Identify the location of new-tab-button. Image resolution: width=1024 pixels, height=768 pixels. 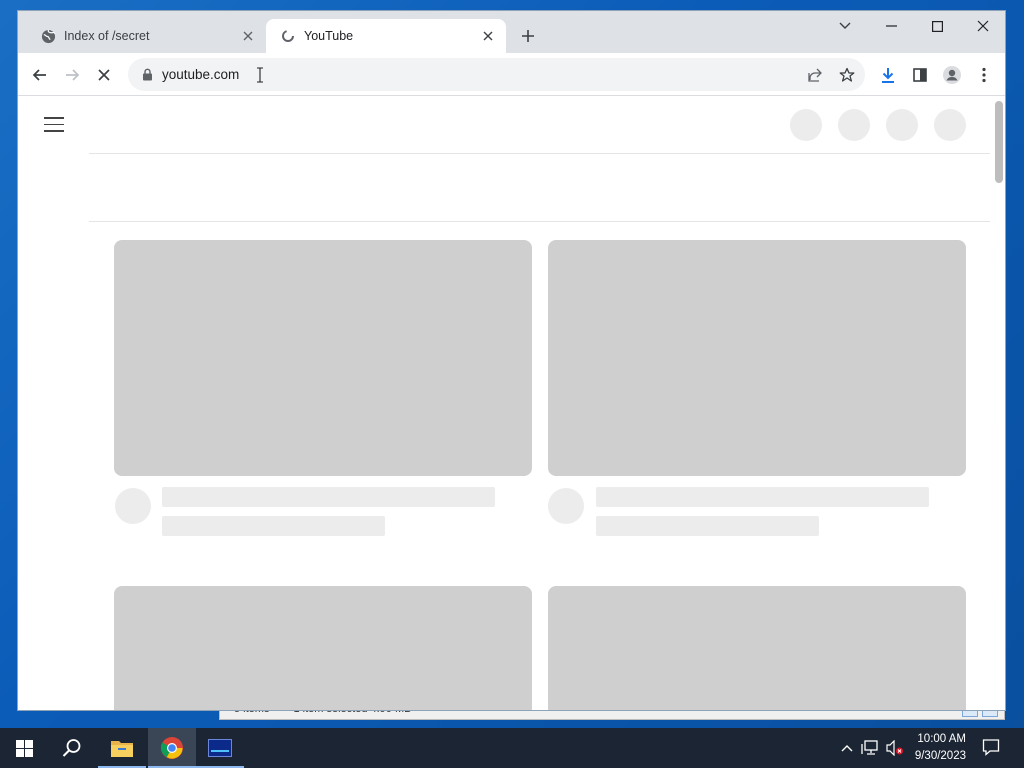
(528, 36).